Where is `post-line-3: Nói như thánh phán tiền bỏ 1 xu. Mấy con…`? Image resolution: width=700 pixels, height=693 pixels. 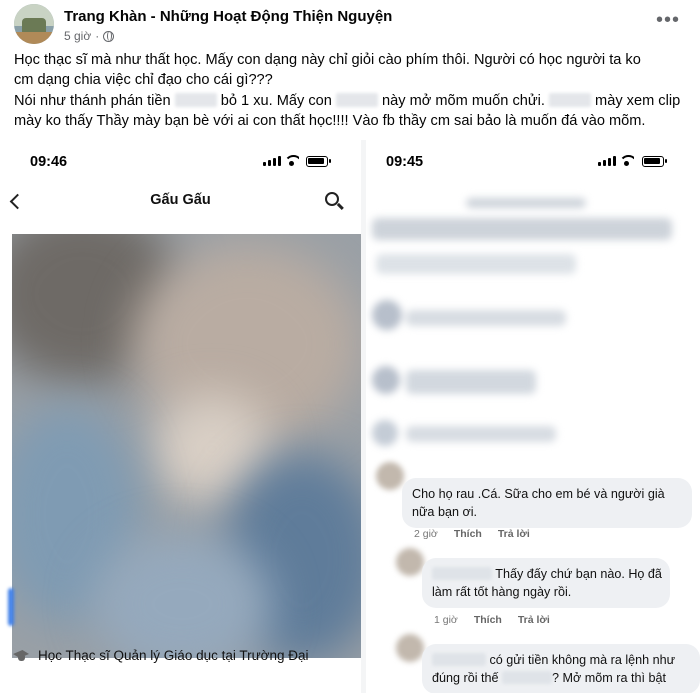 post-line-3: Nói như thánh phán tiền bỏ 1 xu. Mấy con… is located at coordinates (352, 101).